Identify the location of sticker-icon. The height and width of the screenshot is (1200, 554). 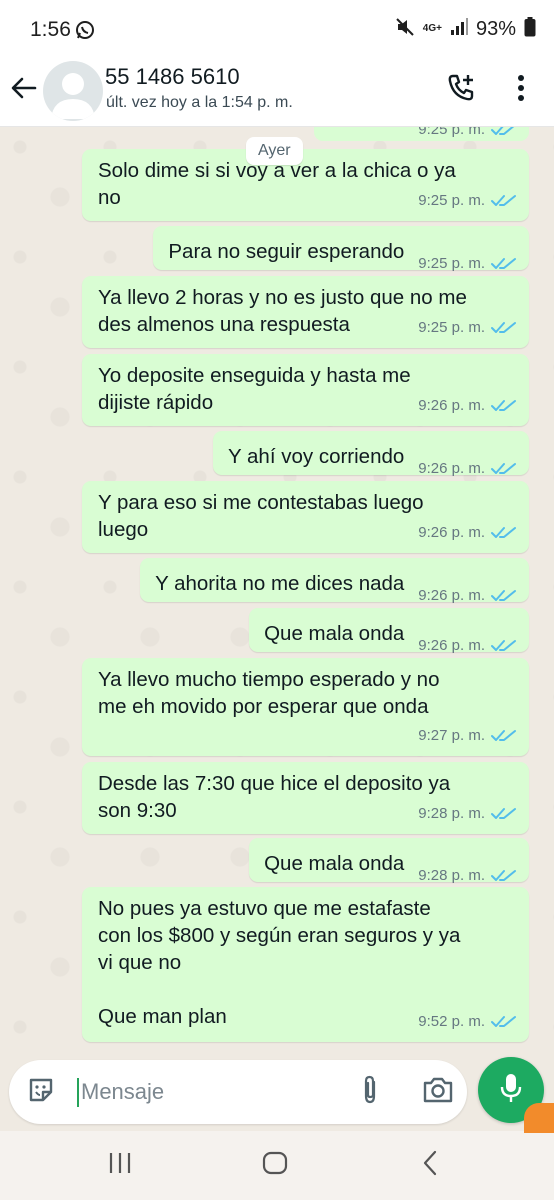
(41, 1092).